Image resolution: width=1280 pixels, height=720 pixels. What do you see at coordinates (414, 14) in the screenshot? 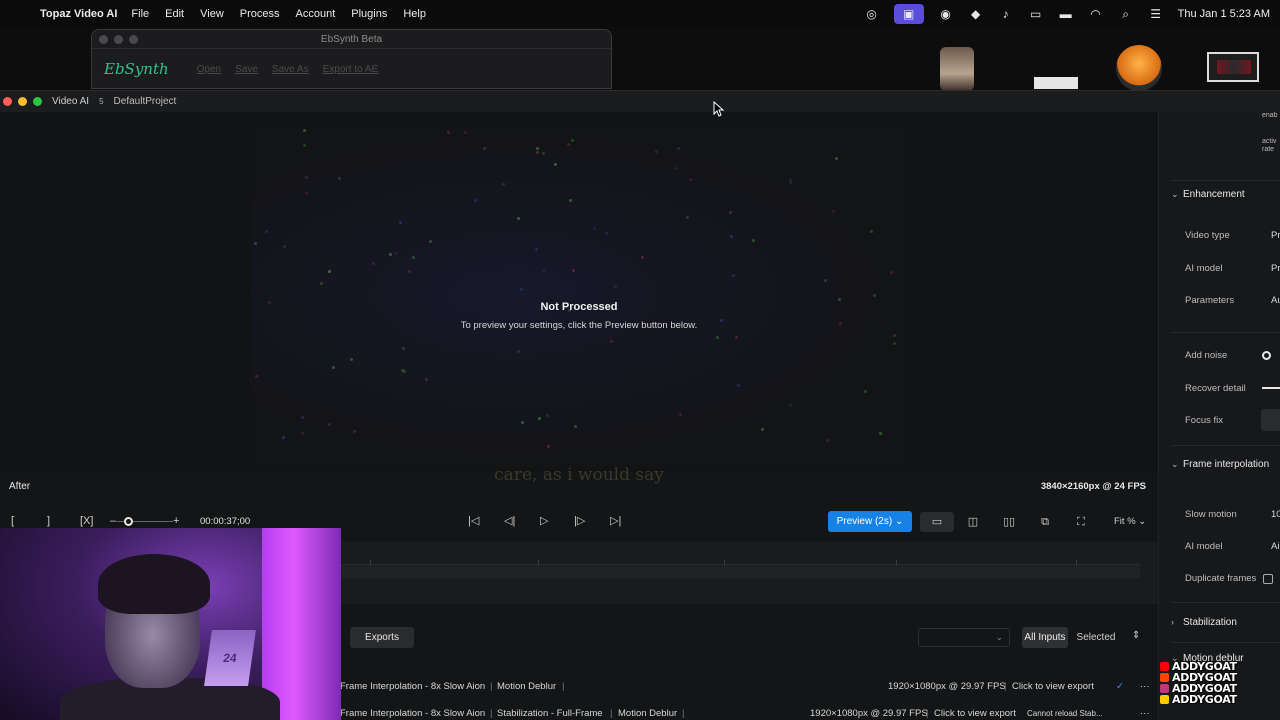
I see `menu-help: Help` at bounding box center [414, 14].